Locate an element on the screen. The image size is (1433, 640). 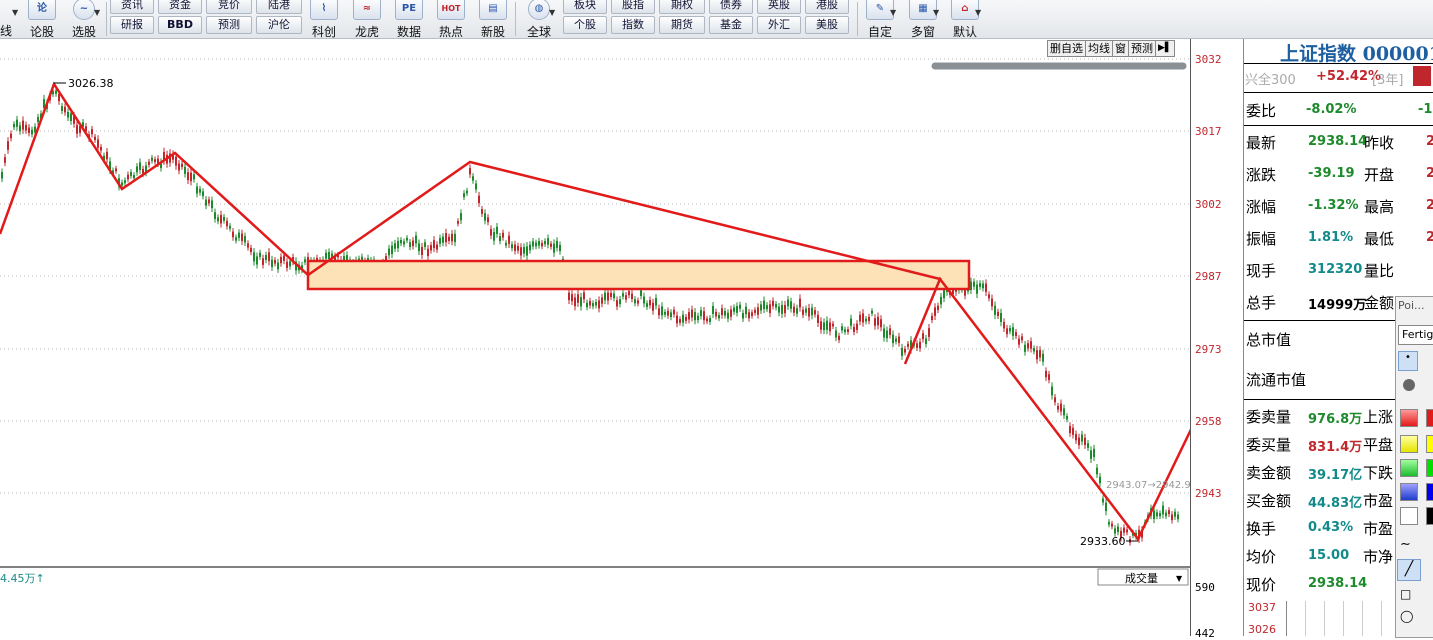
toolbar-button-globe: ◍ 全球 is located at coordinates (539, 19).